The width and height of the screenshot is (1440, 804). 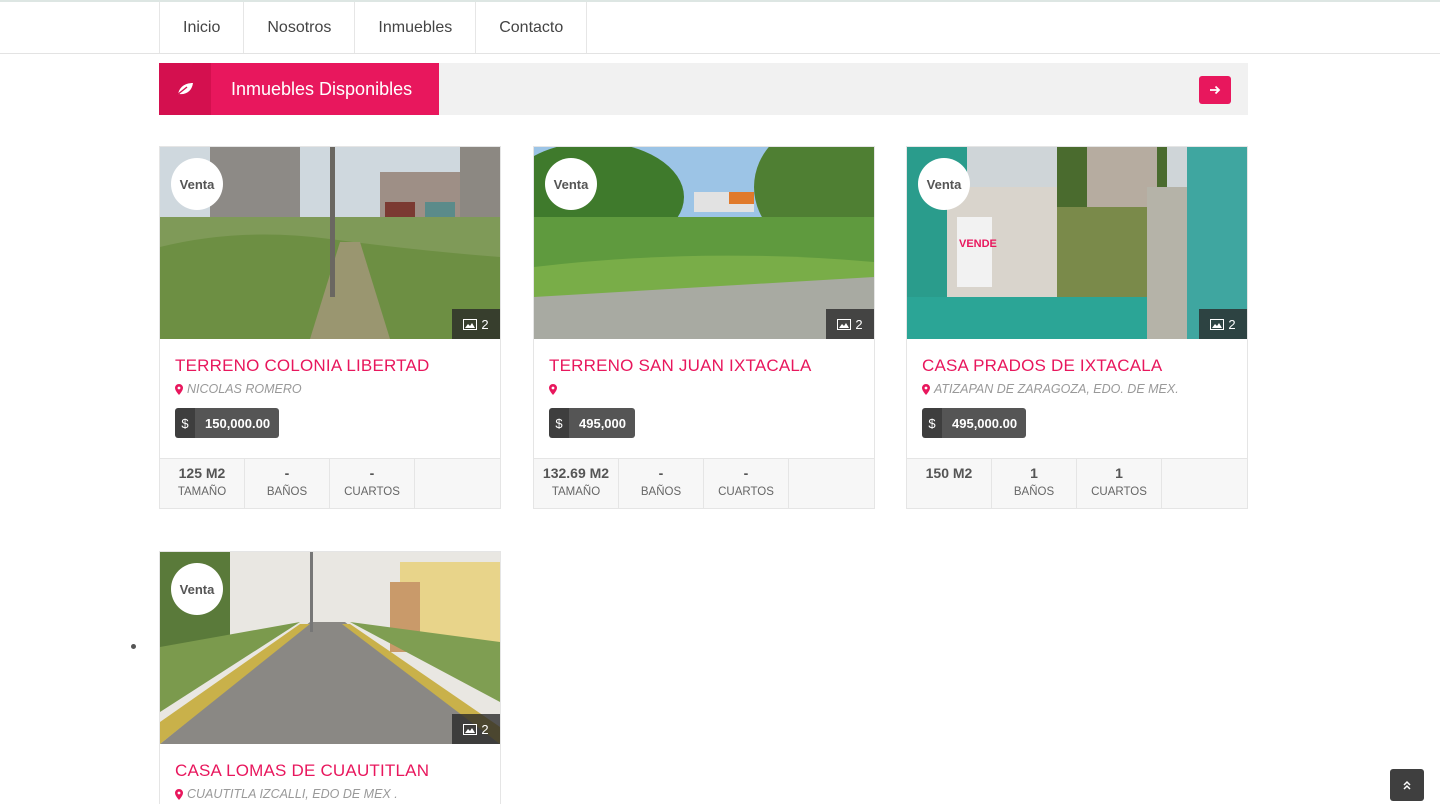 I want to click on stat-value: 125 M2, so click(x=202, y=473).